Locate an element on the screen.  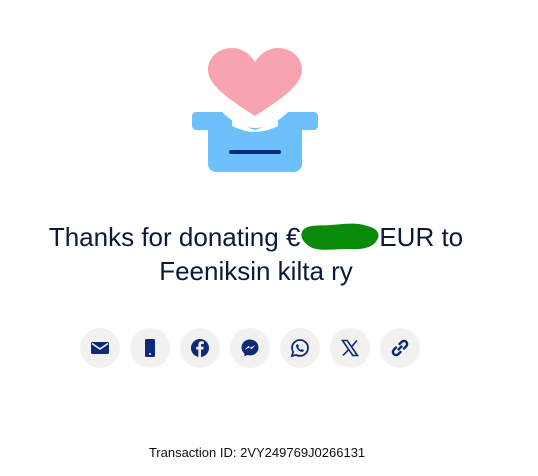
x-icon is located at coordinates (350, 348).